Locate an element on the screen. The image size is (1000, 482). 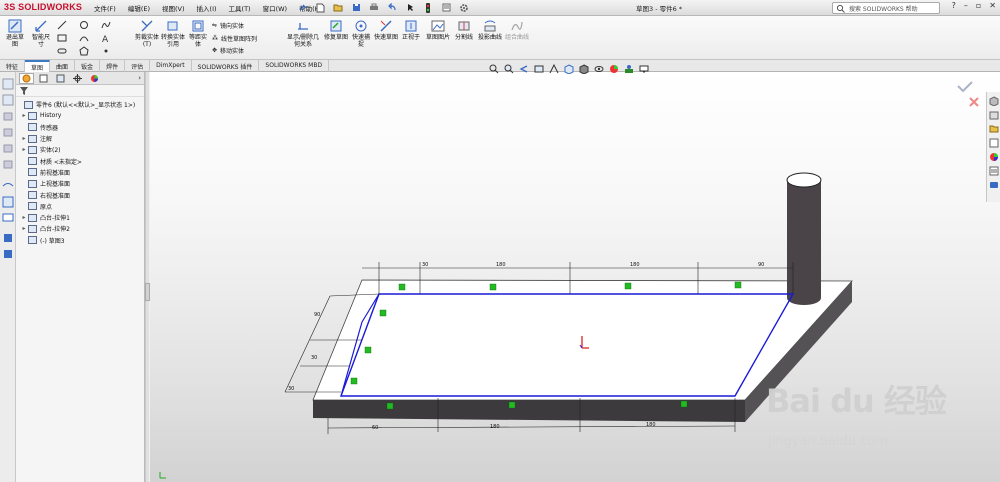
layer-icon-b is located at coordinates (8, 254).